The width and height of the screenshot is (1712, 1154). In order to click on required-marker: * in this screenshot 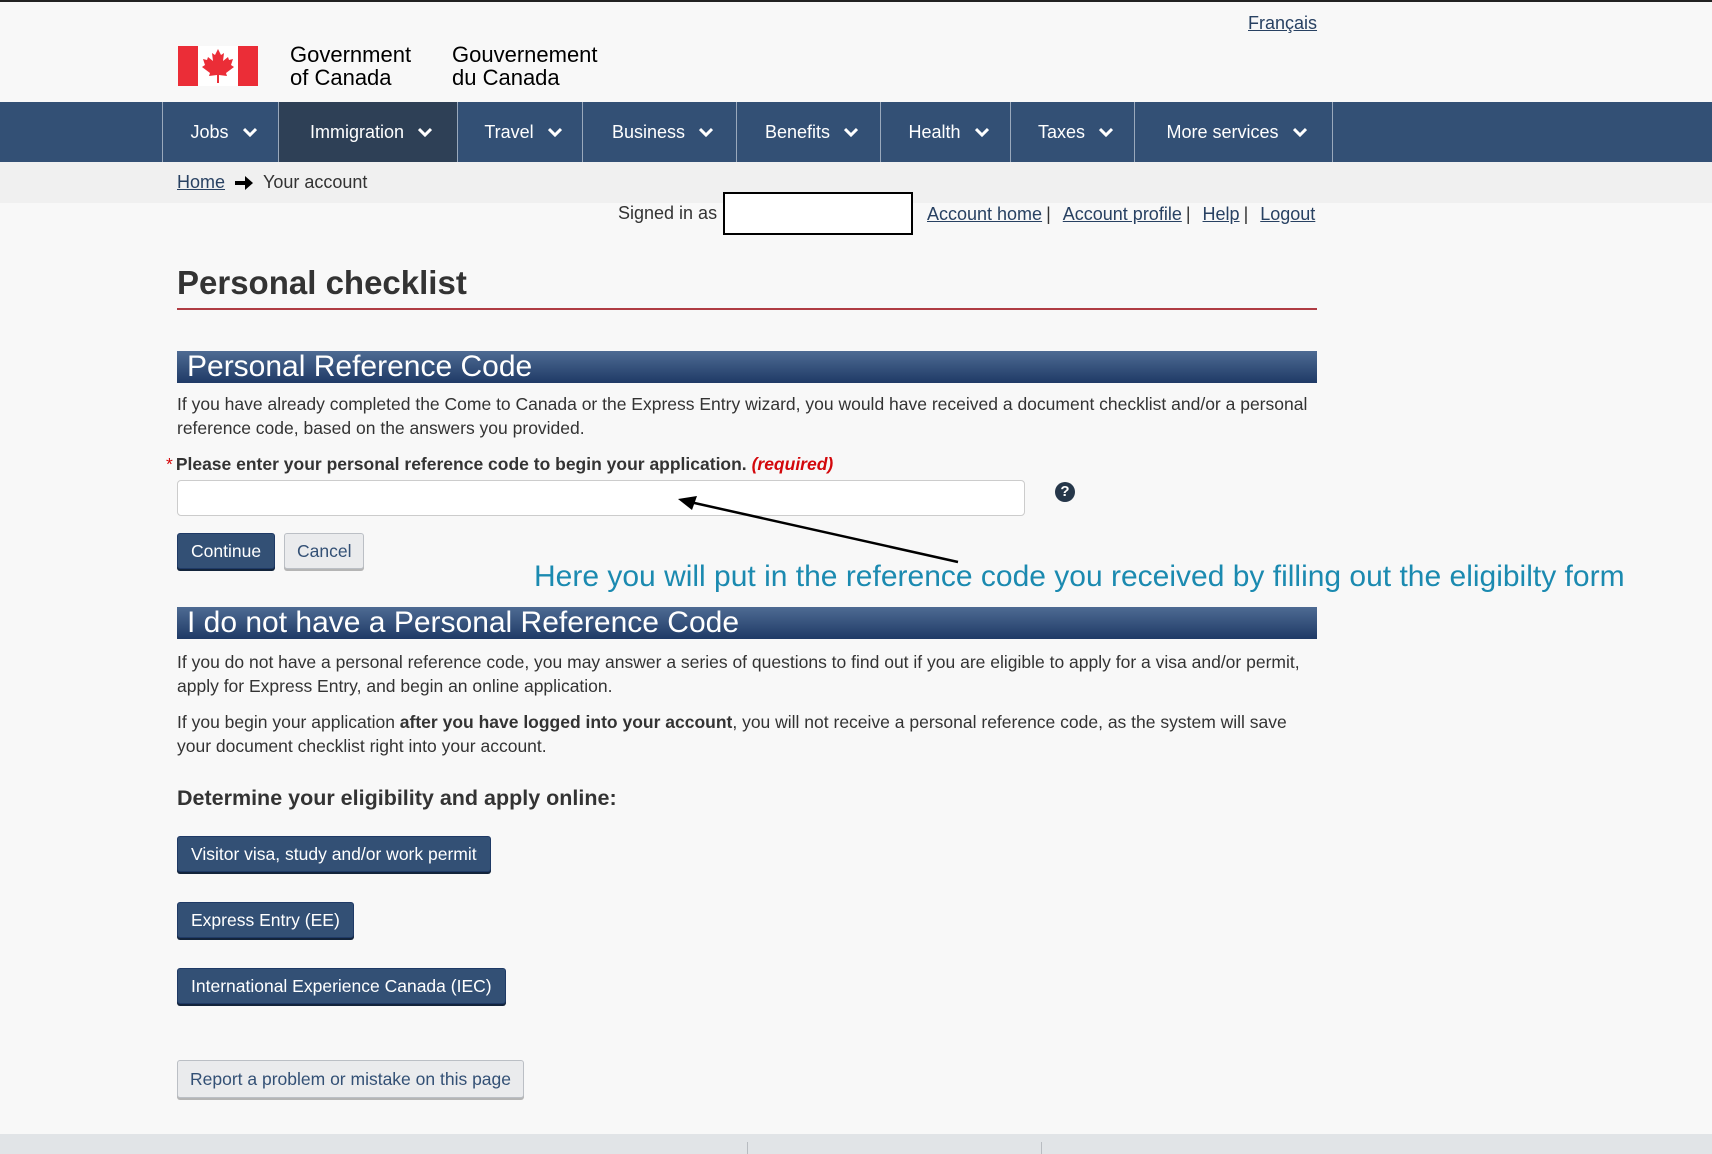, I will do `click(169, 464)`.